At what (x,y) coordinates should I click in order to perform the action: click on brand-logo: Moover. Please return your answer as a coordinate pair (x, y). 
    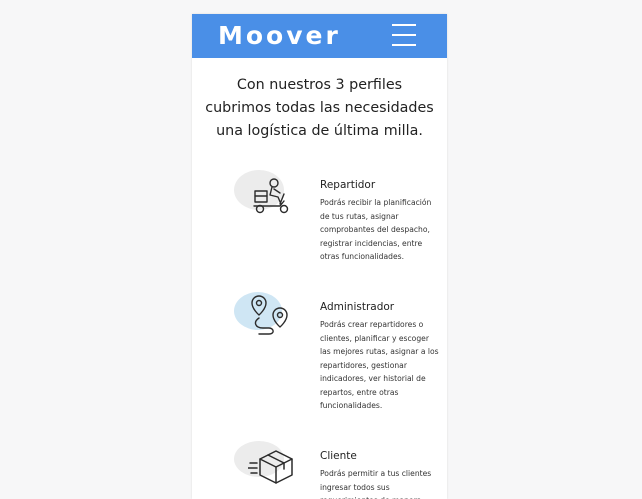
    Looking at the image, I should click on (279, 36).